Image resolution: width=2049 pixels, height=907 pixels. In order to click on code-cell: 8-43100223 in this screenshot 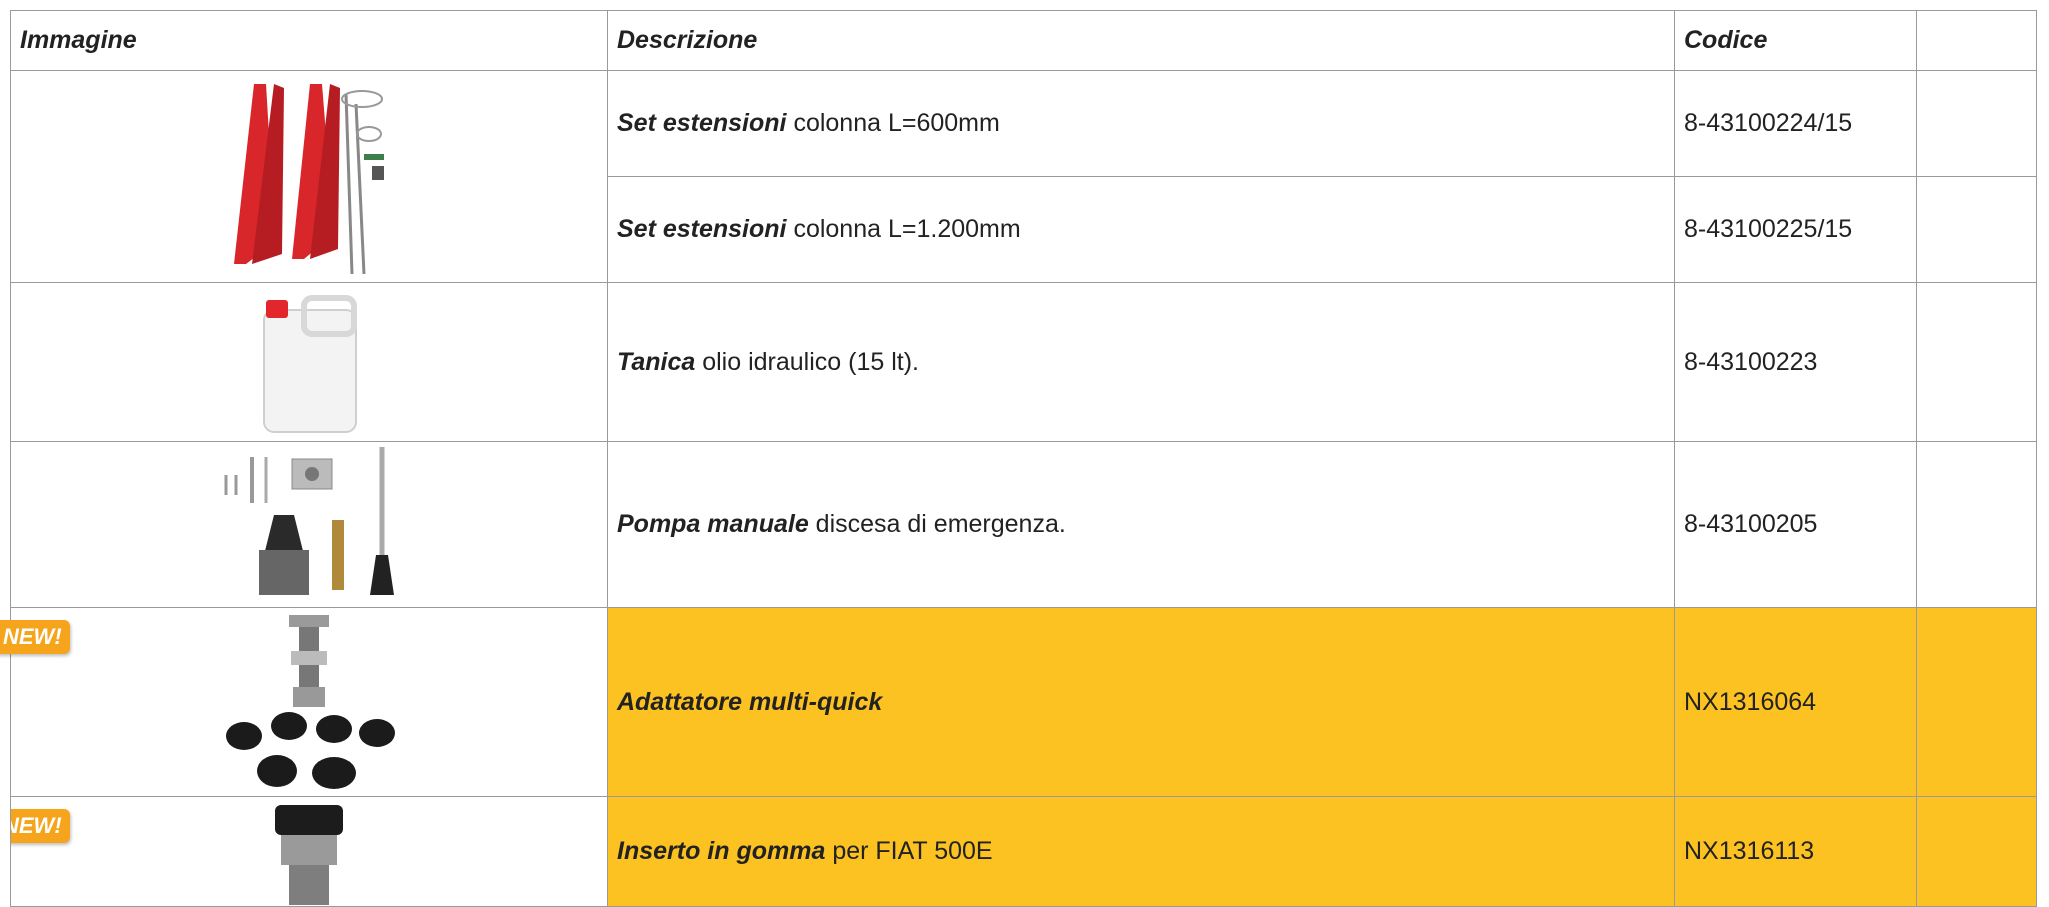, I will do `click(1795, 362)`.